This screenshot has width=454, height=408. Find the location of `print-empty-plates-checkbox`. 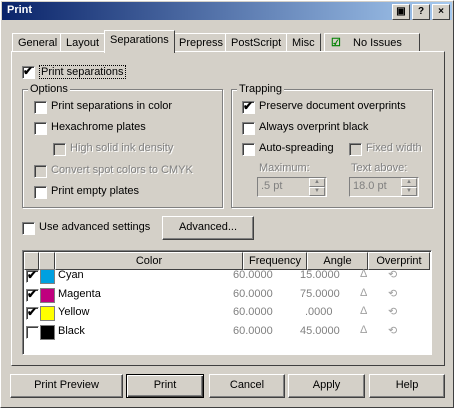

print-empty-plates-checkbox is located at coordinates (40, 192).